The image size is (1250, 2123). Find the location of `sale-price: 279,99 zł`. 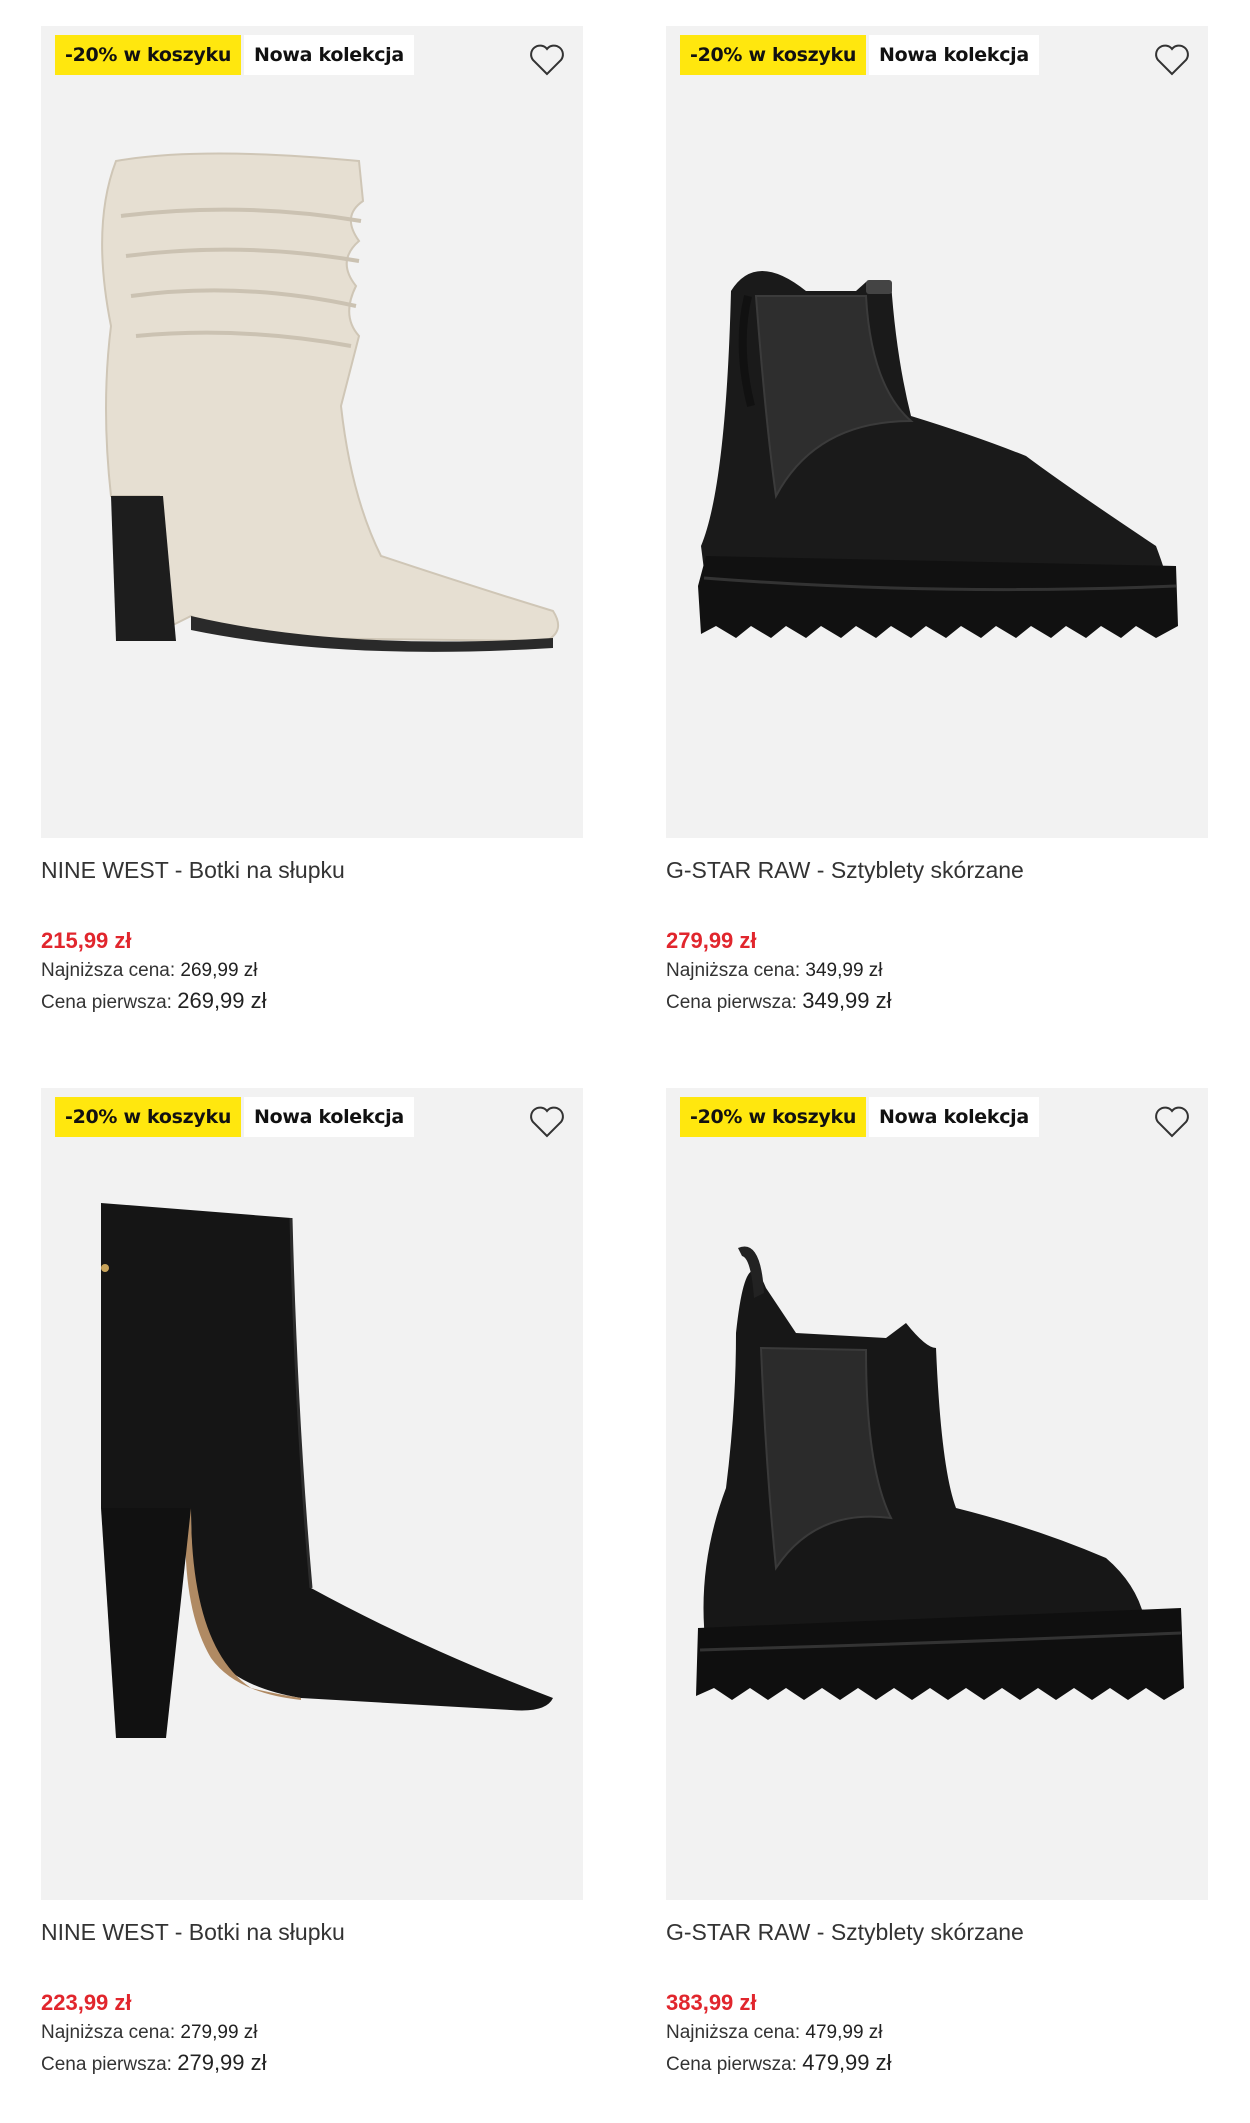

sale-price: 279,99 zł is located at coordinates (711, 940).